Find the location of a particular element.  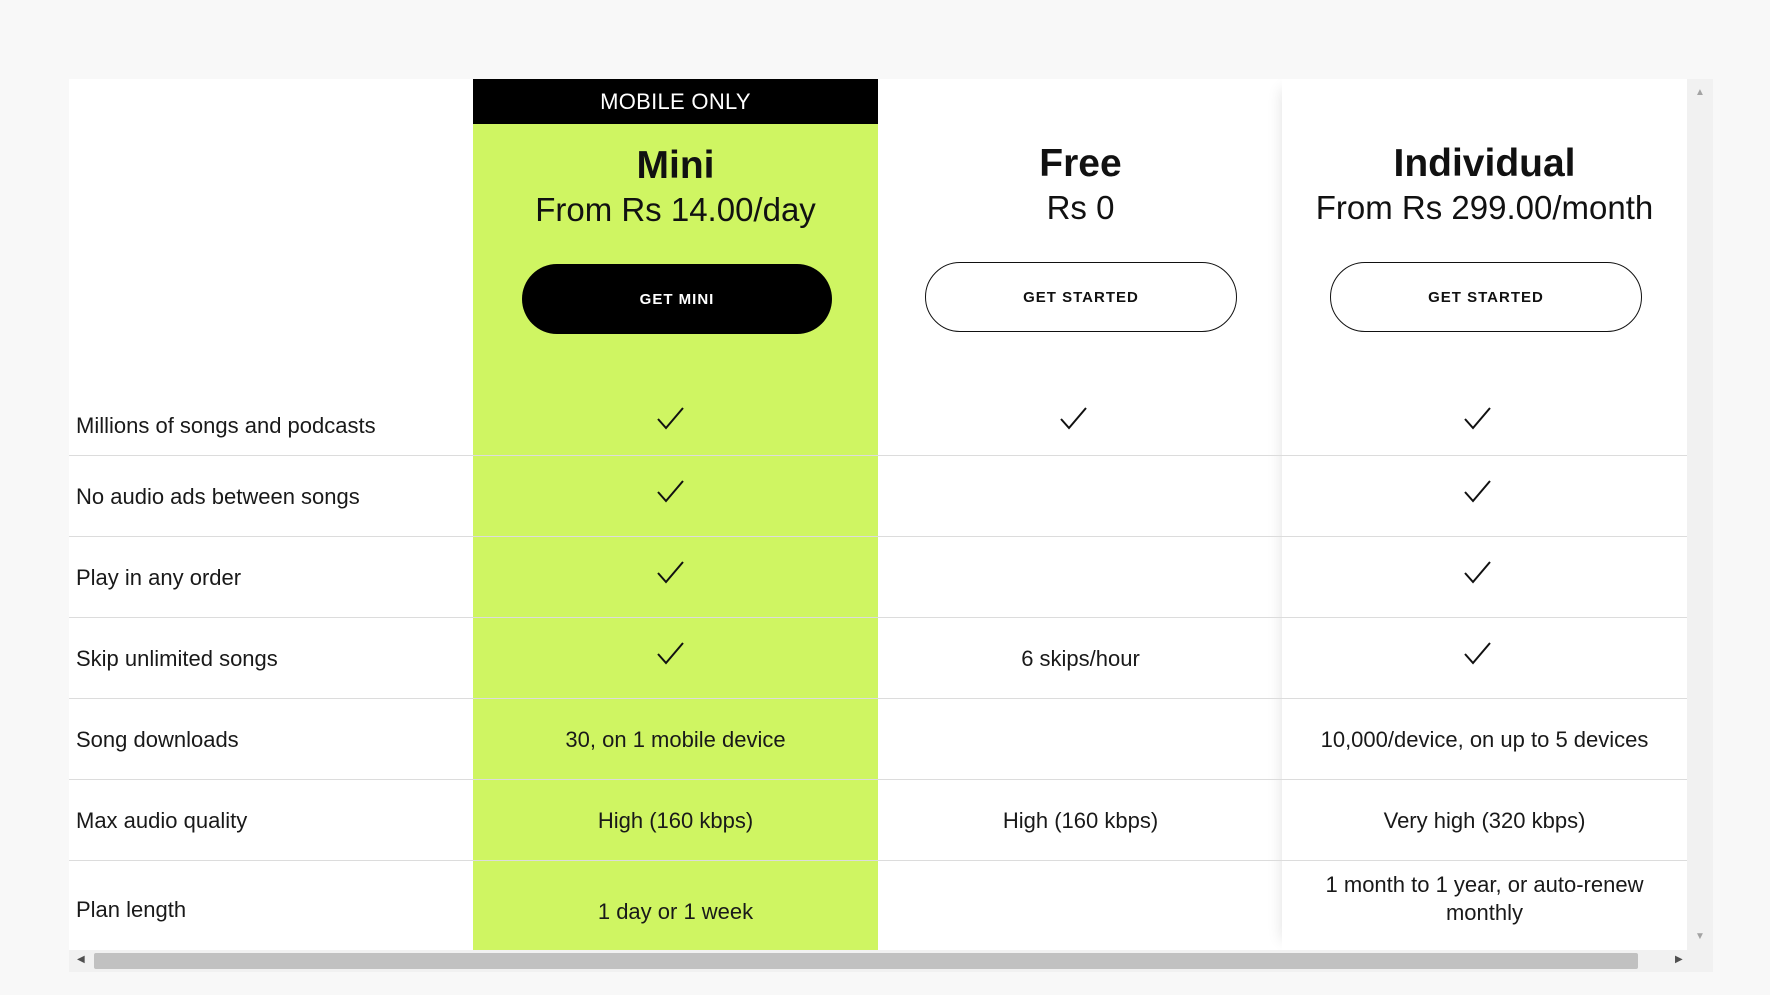

plan-header-individual: Individual From Rs 299.00/month is located at coordinates (1484, 185).